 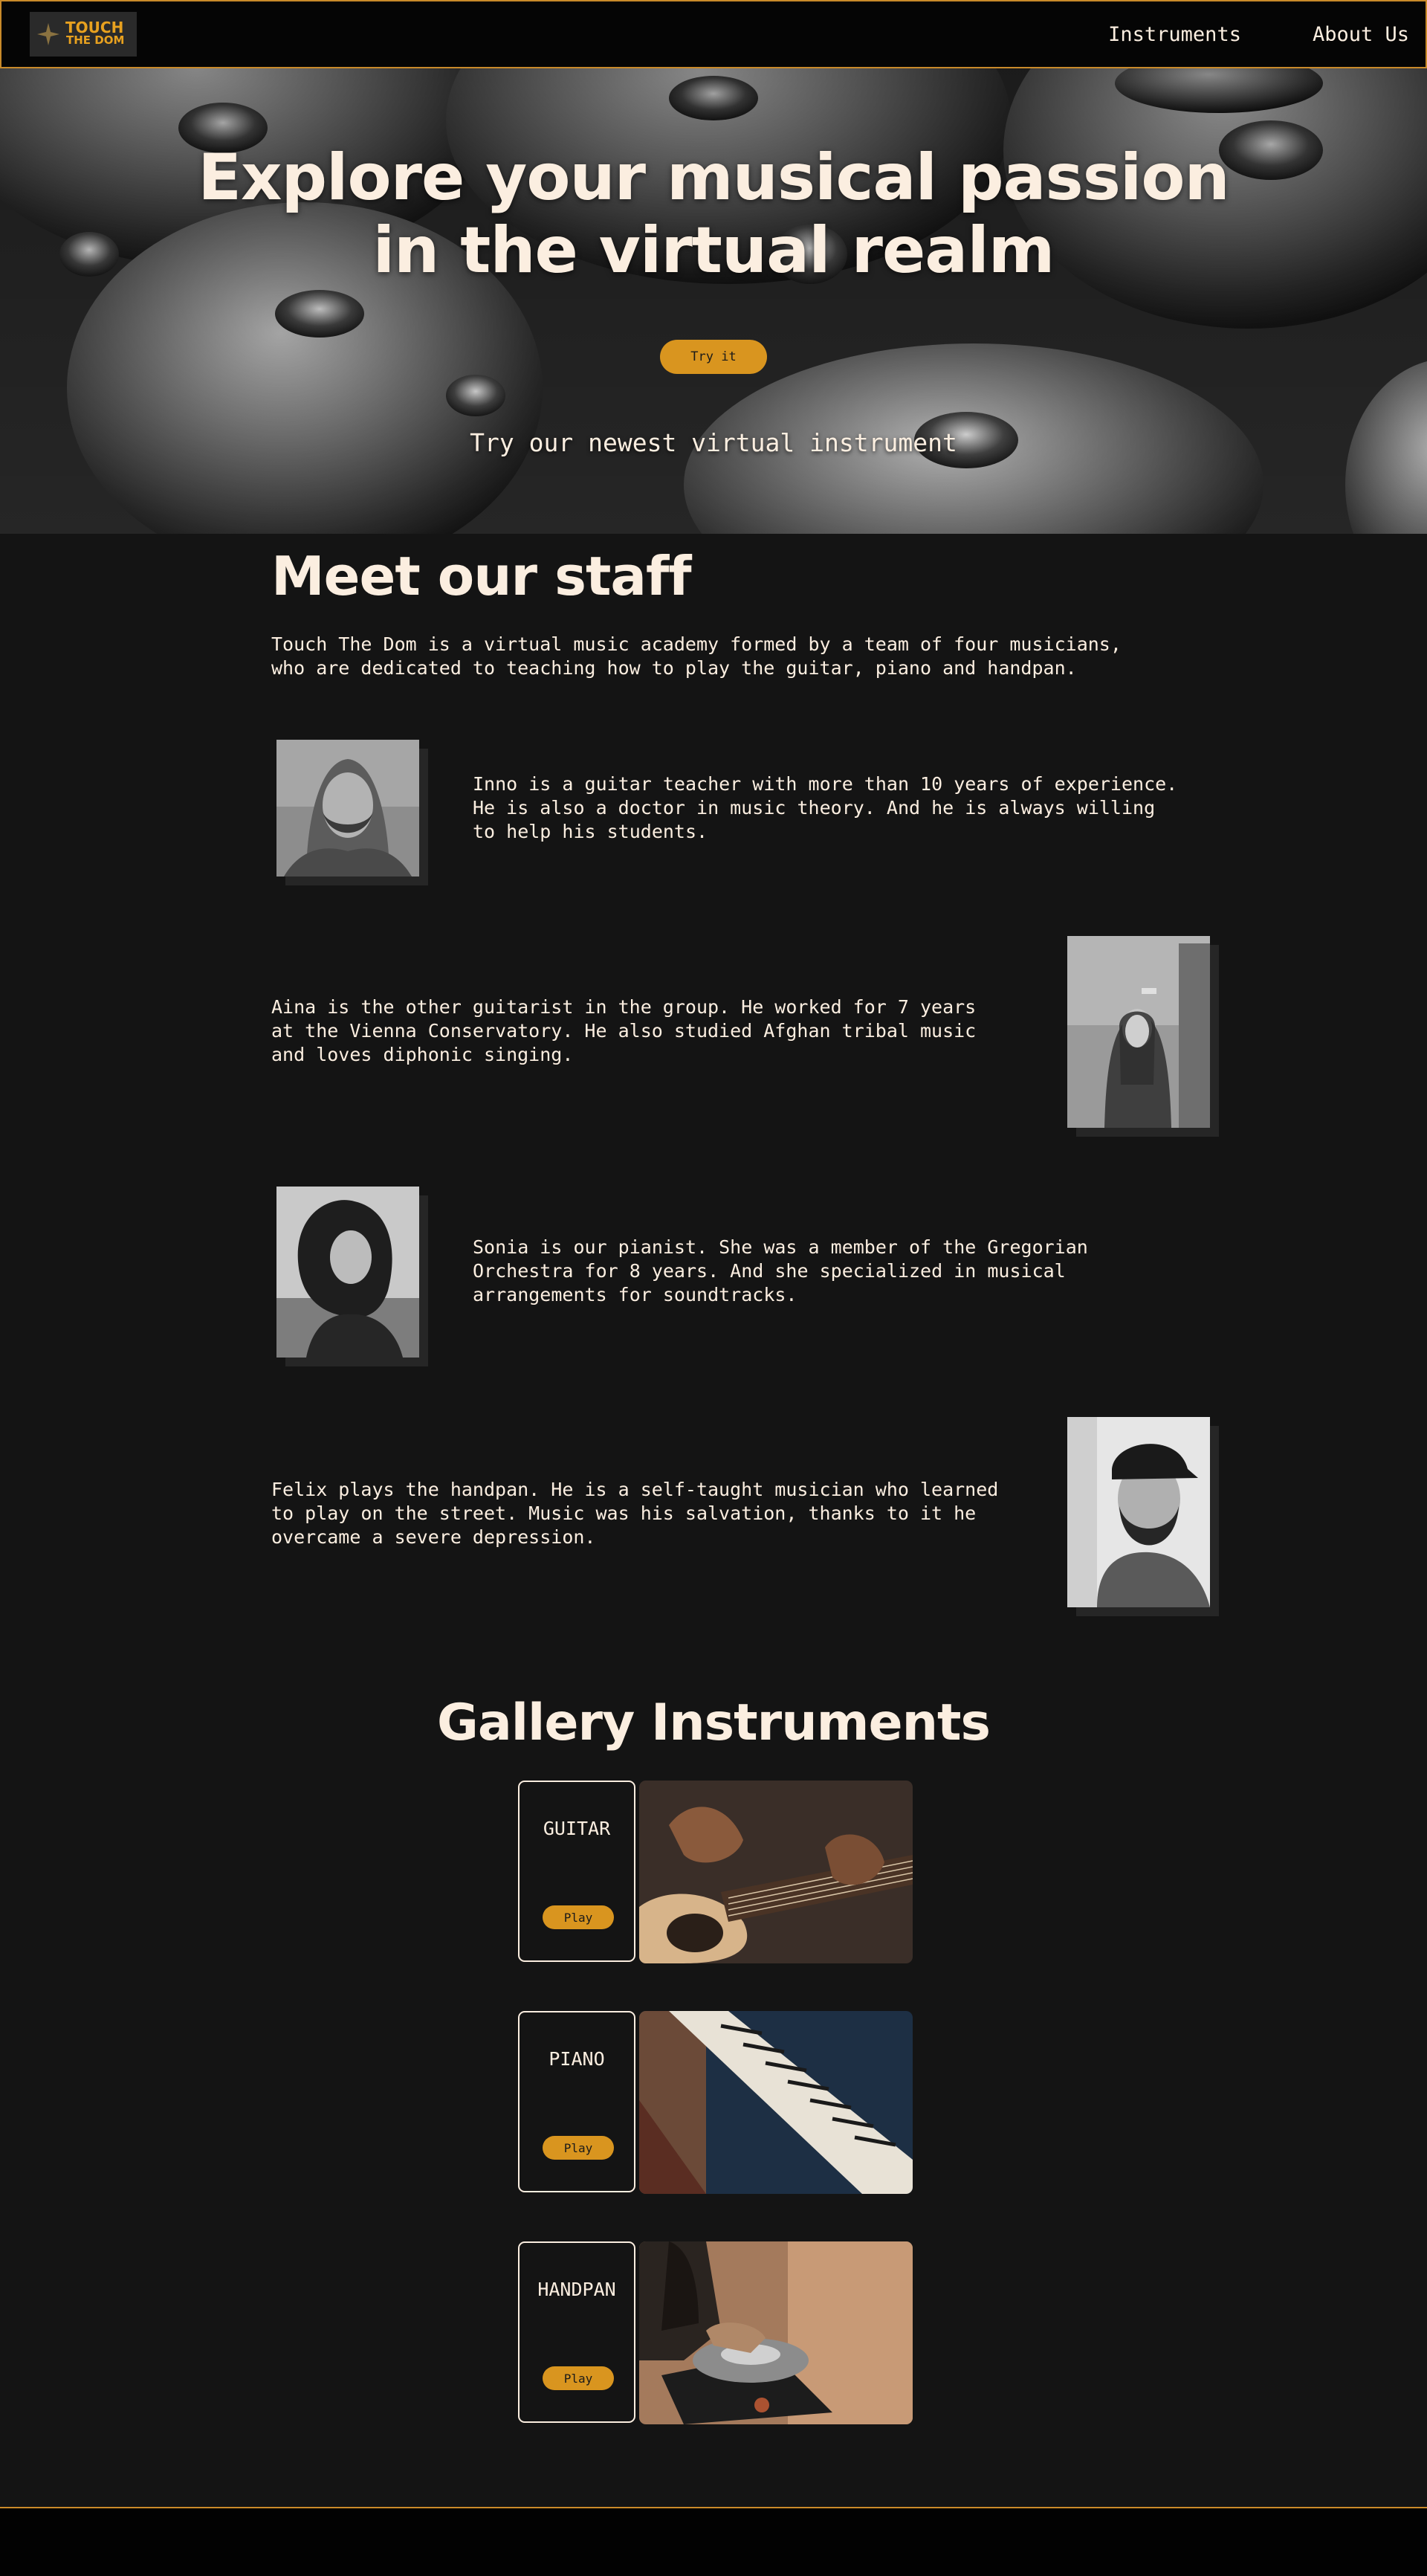 I want to click on staff-photo-sonia, so click(x=352, y=1276).